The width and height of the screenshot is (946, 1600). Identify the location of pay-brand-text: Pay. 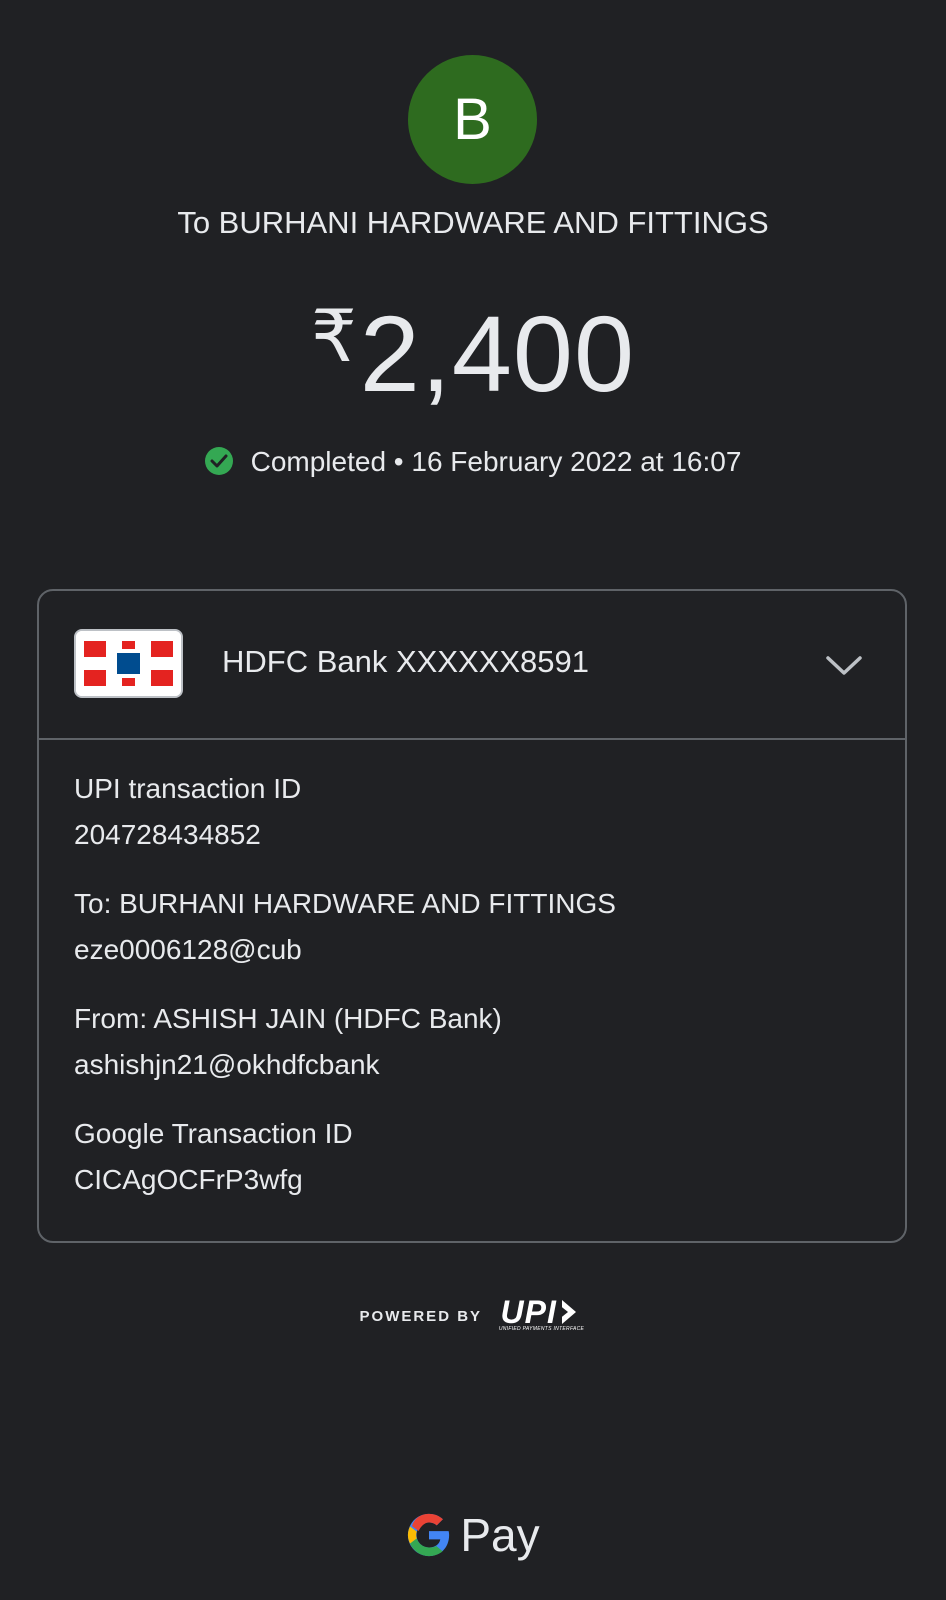
(500, 1535).